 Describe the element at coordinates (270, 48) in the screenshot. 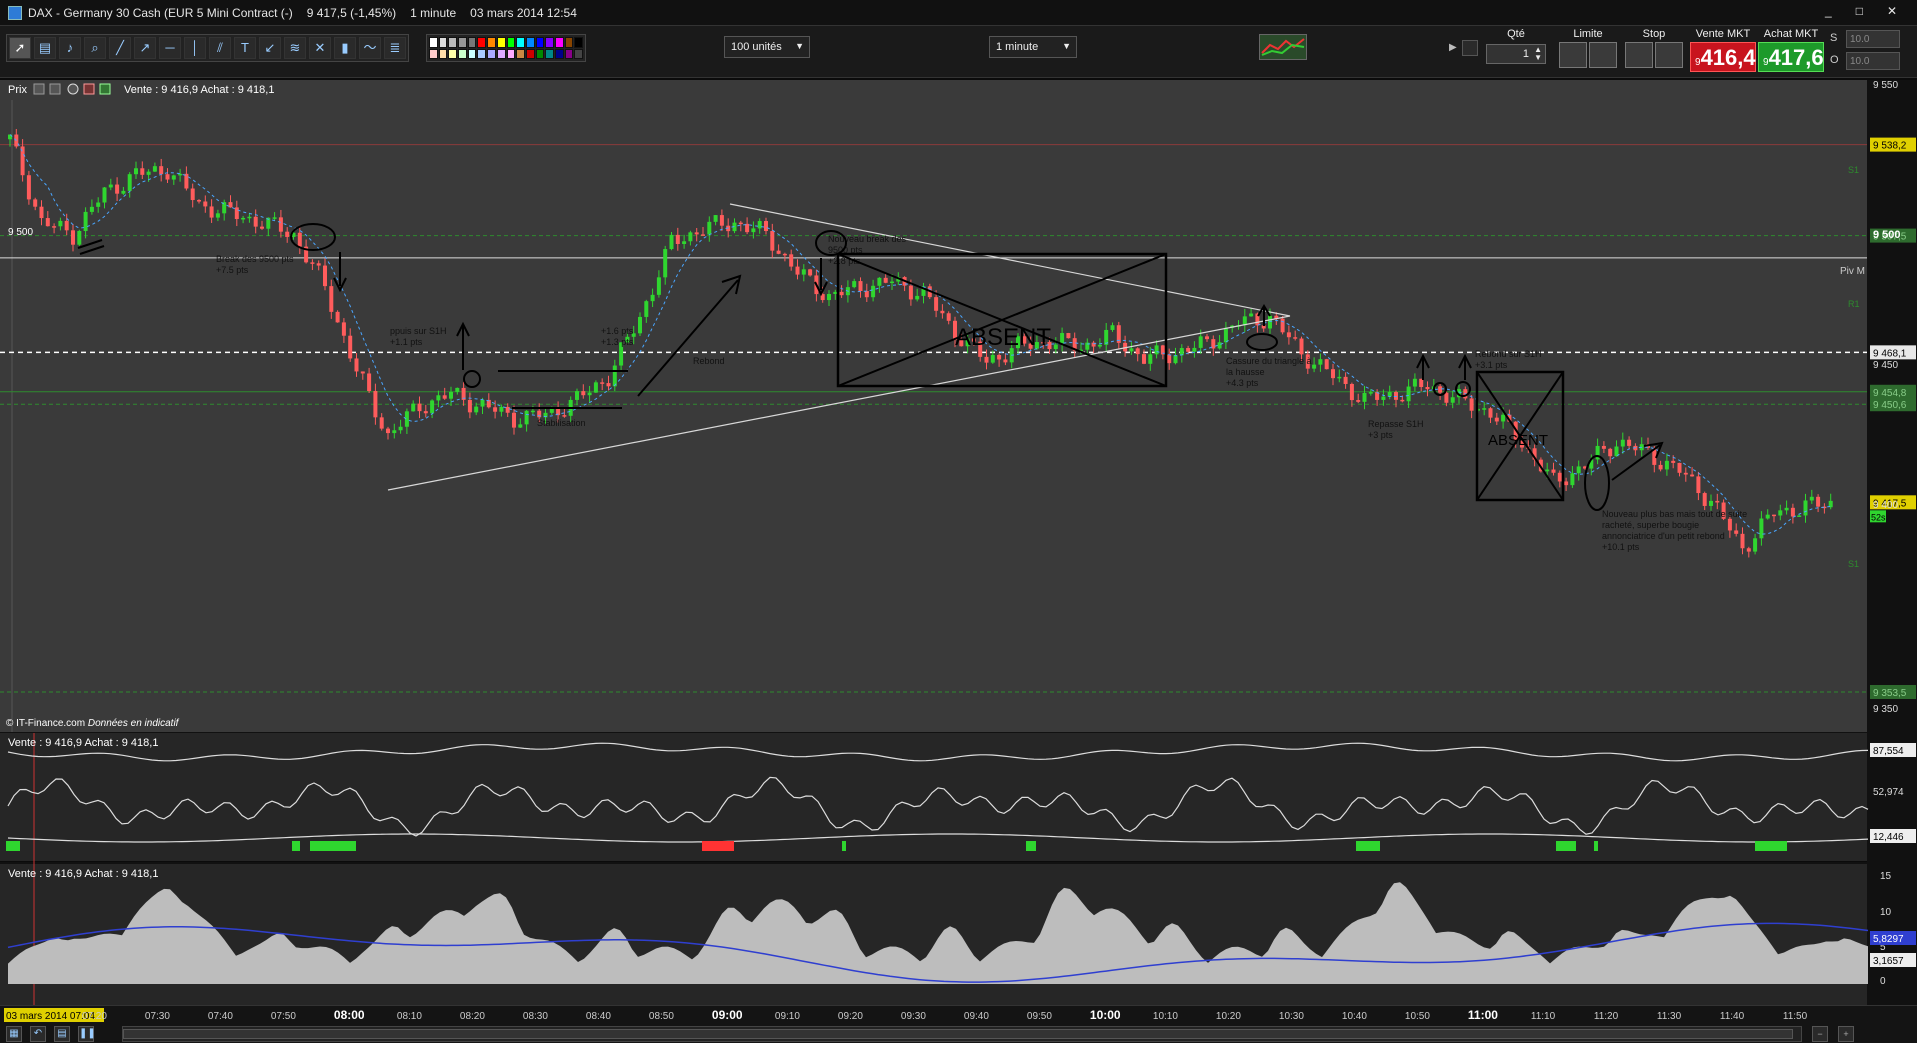

I see `arrow-tool-icon: ↙` at that location.